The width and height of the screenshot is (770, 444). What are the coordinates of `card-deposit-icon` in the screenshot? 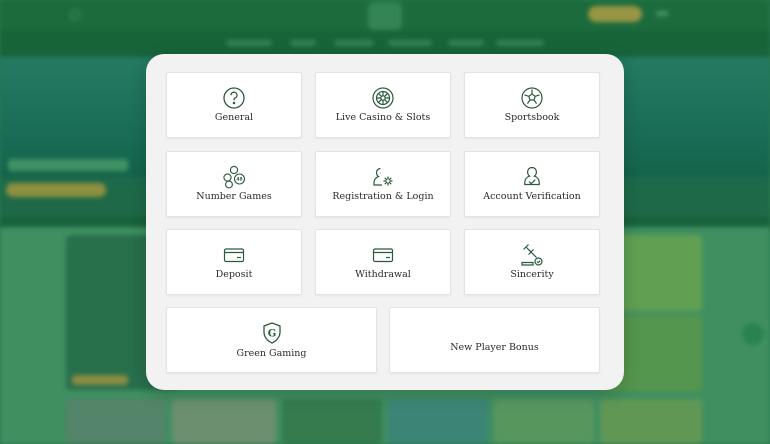 It's located at (234, 255).